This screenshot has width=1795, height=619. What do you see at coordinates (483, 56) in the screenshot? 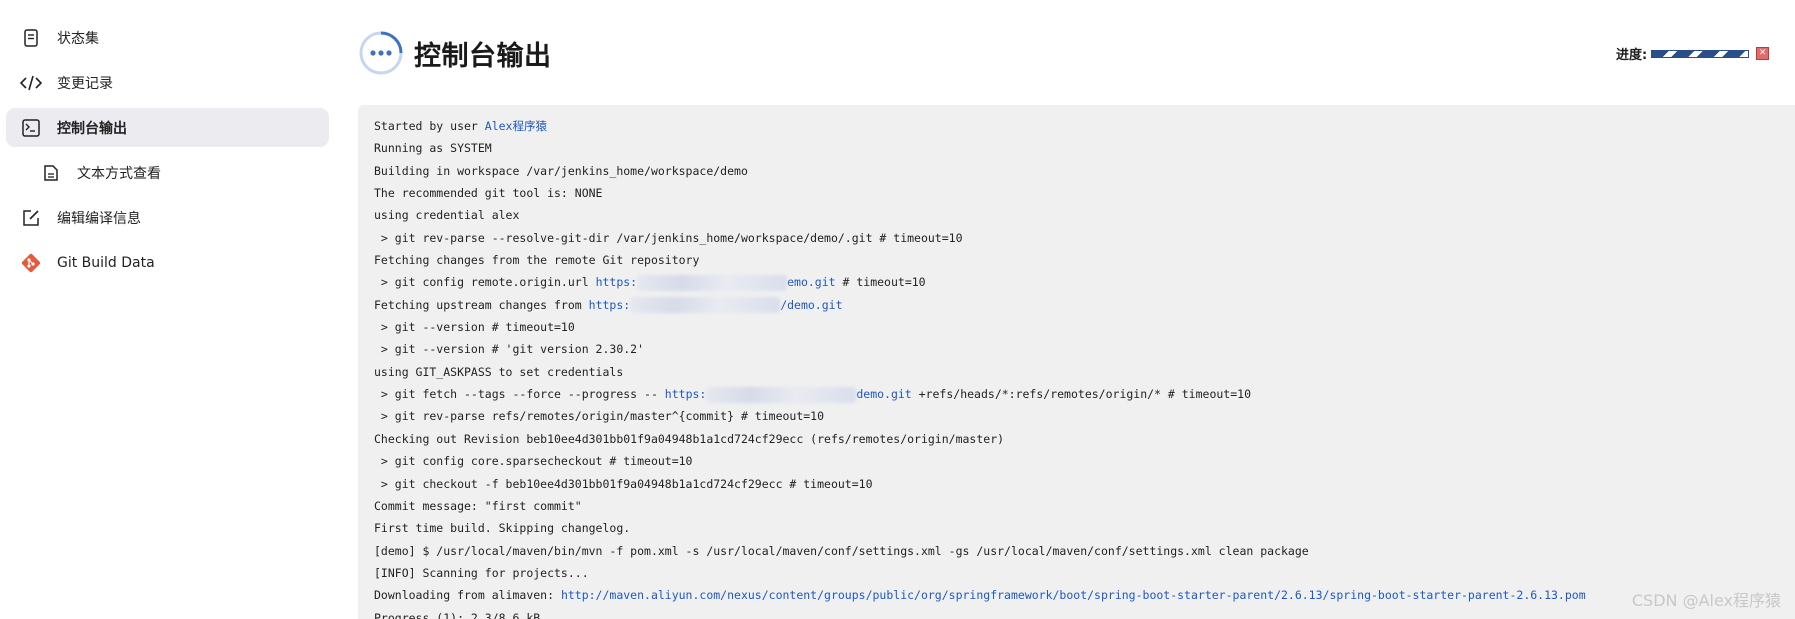
I see `page-title: 控制台输出` at bounding box center [483, 56].